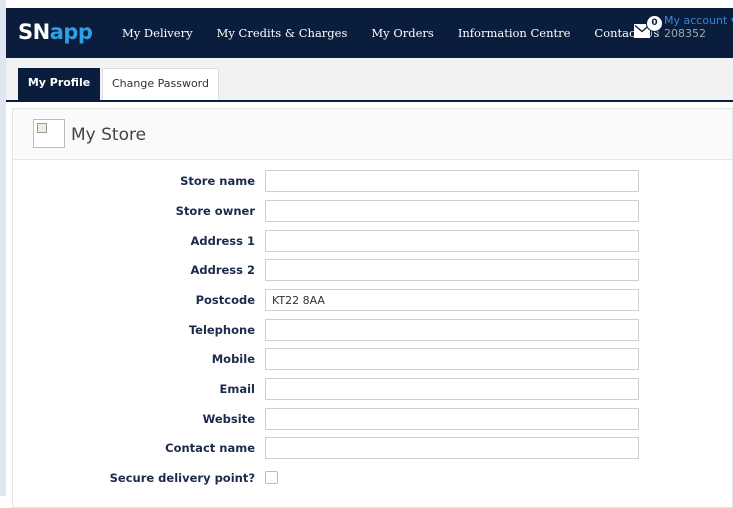 This screenshot has width=733, height=508. What do you see at coordinates (71, 32) in the screenshot?
I see `logo-text-app: app` at bounding box center [71, 32].